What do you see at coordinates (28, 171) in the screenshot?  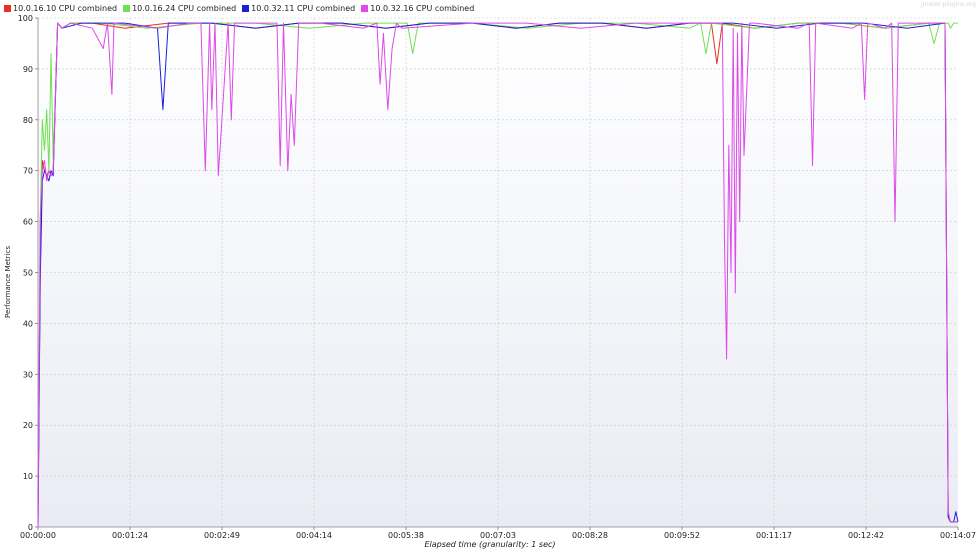 I see `y-tick-label: 70` at bounding box center [28, 171].